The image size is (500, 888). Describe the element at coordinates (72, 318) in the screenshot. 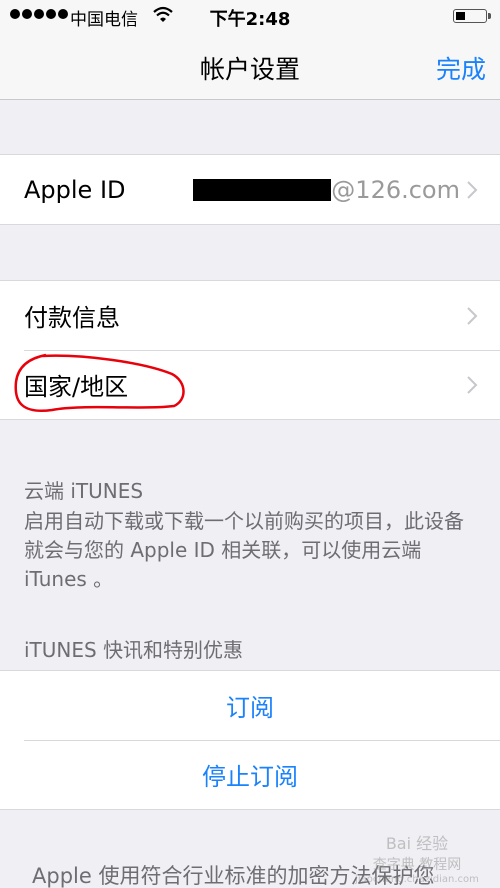

I see `payment-info-label: 付款信息` at that location.